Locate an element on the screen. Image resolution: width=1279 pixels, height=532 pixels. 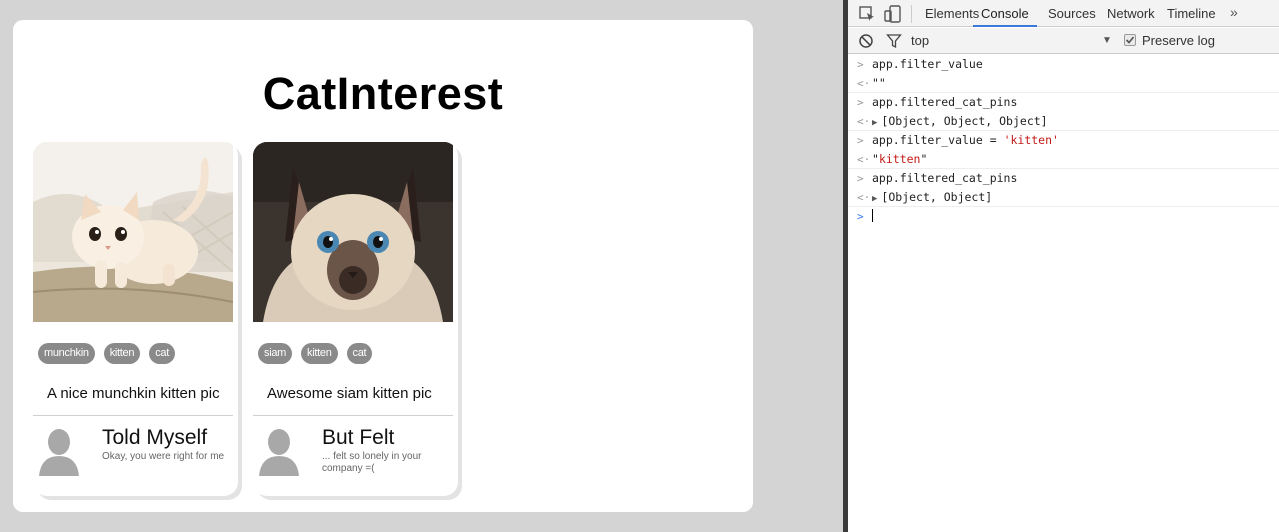
preserve-log-label: Preserve log is located at coordinates (1178, 41).